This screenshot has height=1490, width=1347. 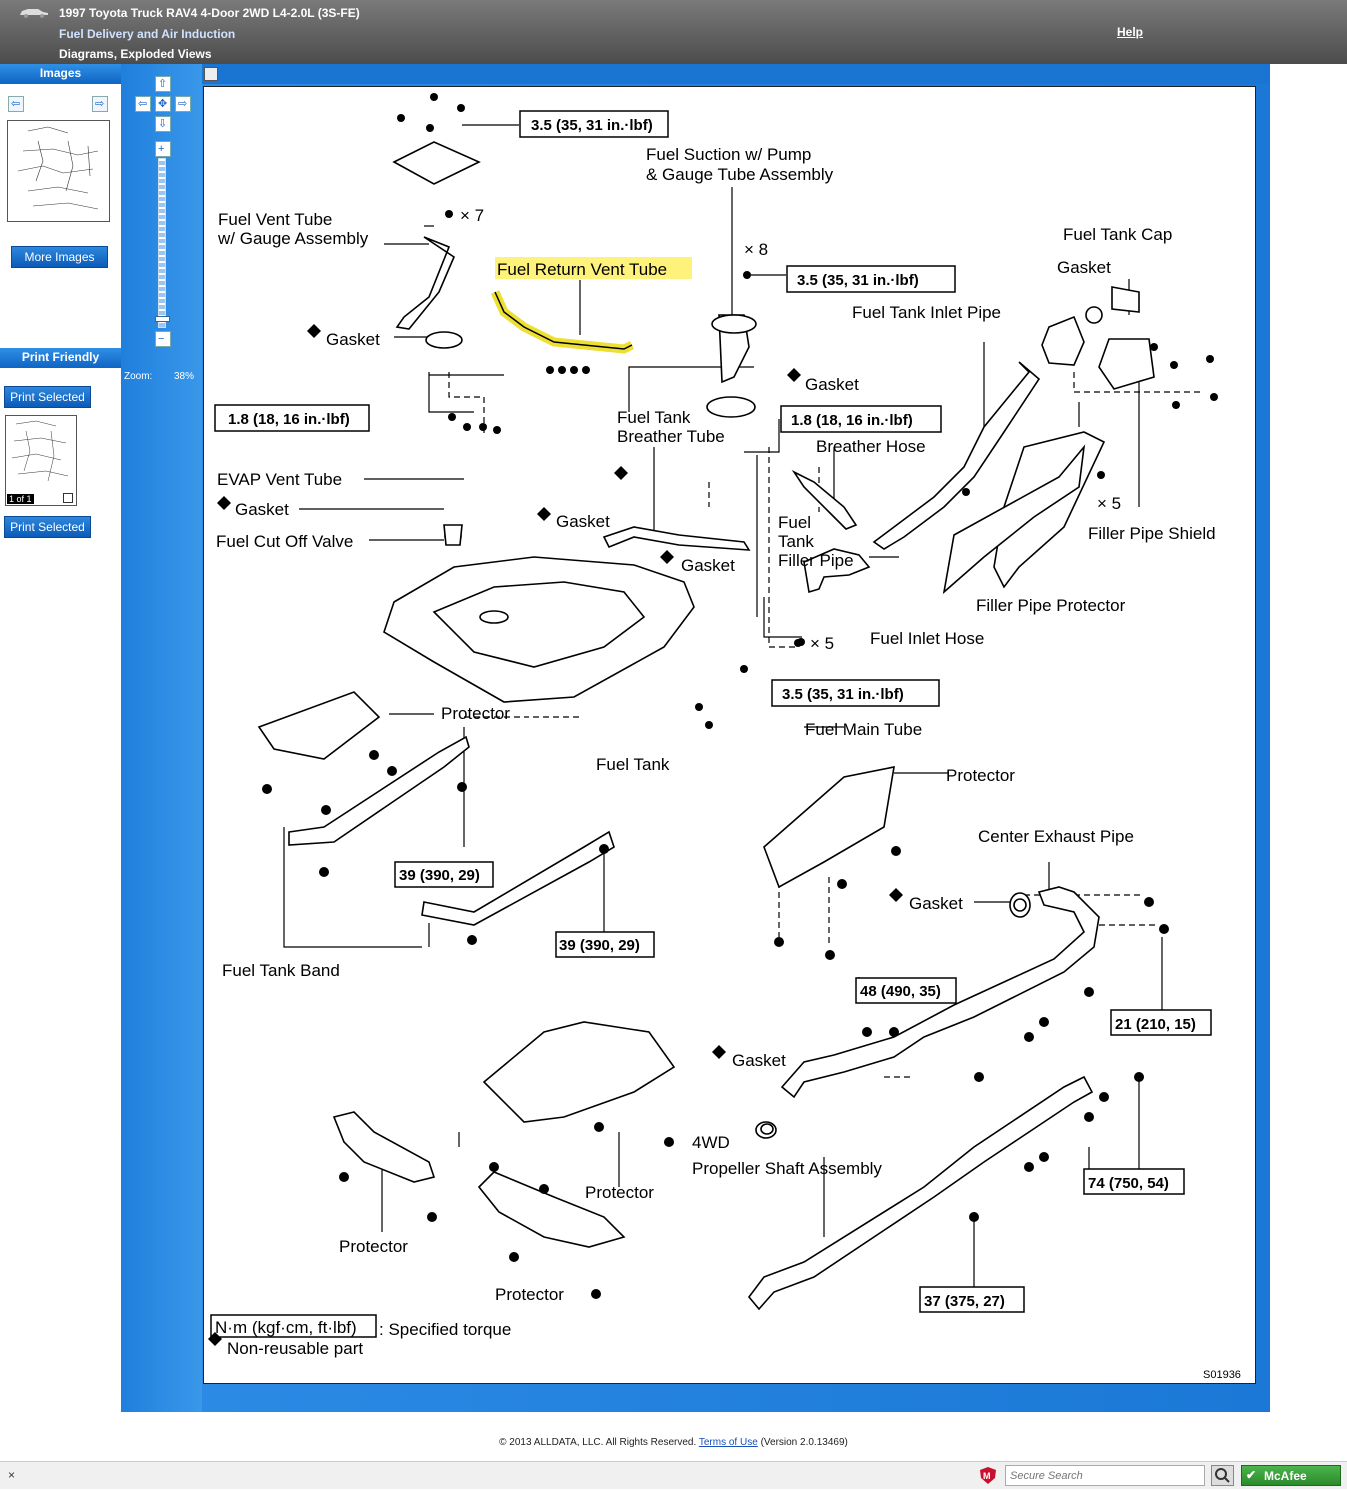 I want to click on print-select-checkbox, so click(x=68, y=498).